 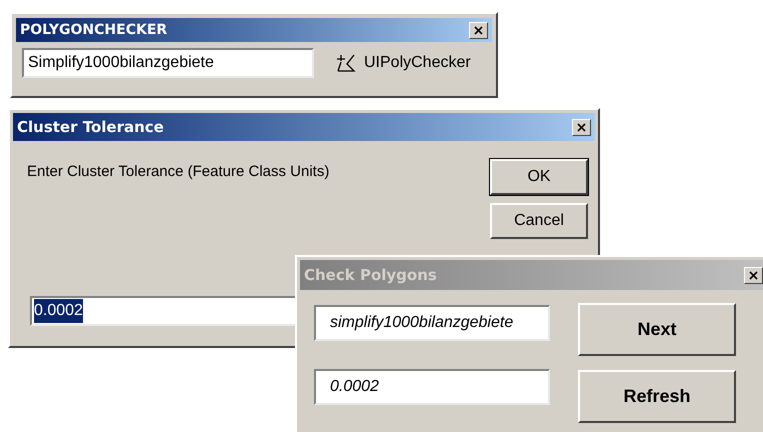 What do you see at coordinates (58, 311) in the screenshot?
I see `field-value: 0.0002` at bounding box center [58, 311].